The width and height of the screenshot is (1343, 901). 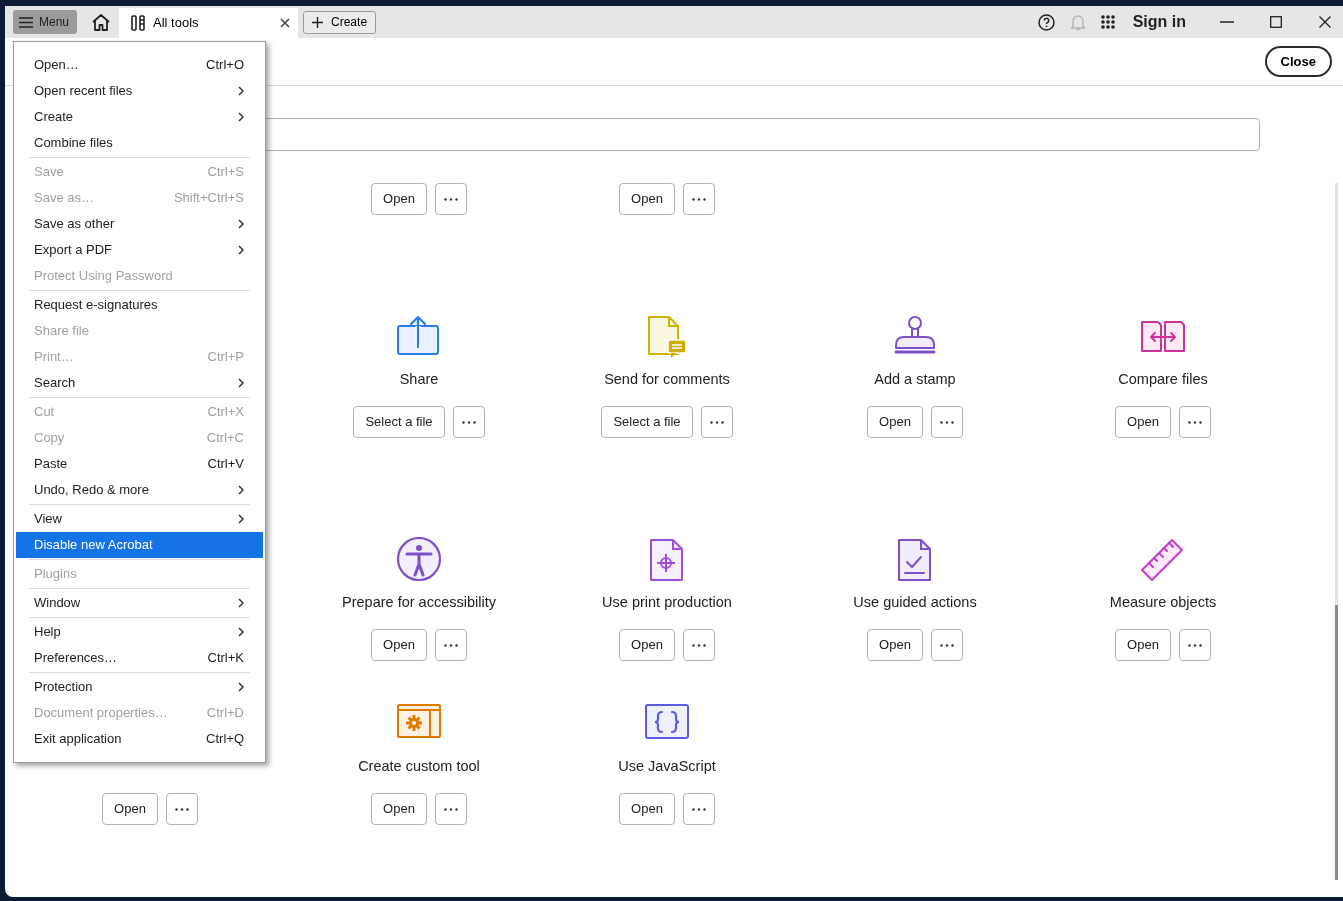 What do you see at coordinates (419, 379) in the screenshot?
I see `tool-name: Share` at bounding box center [419, 379].